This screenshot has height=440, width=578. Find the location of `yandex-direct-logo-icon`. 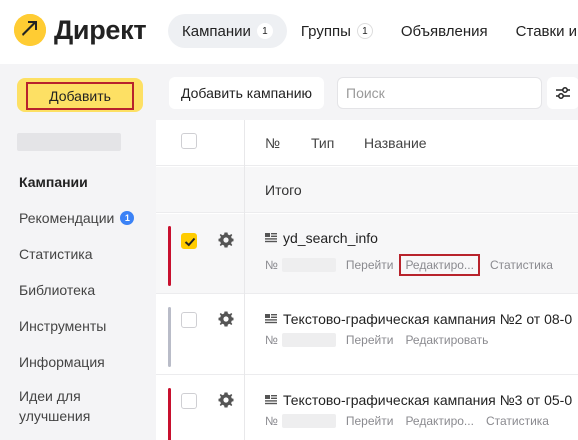

yandex-direct-logo-icon is located at coordinates (30, 30).